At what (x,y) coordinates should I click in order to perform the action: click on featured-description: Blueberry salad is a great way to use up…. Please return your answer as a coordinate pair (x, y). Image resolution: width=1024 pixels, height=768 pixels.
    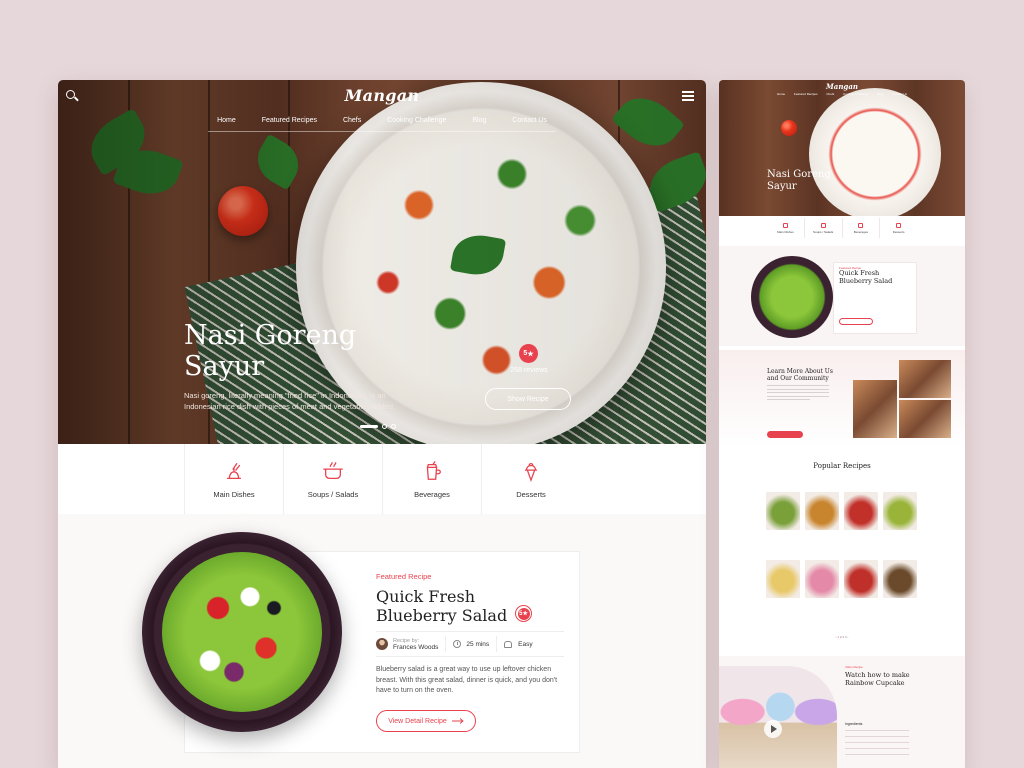
    Looking at the image, I should click on (467, 680).